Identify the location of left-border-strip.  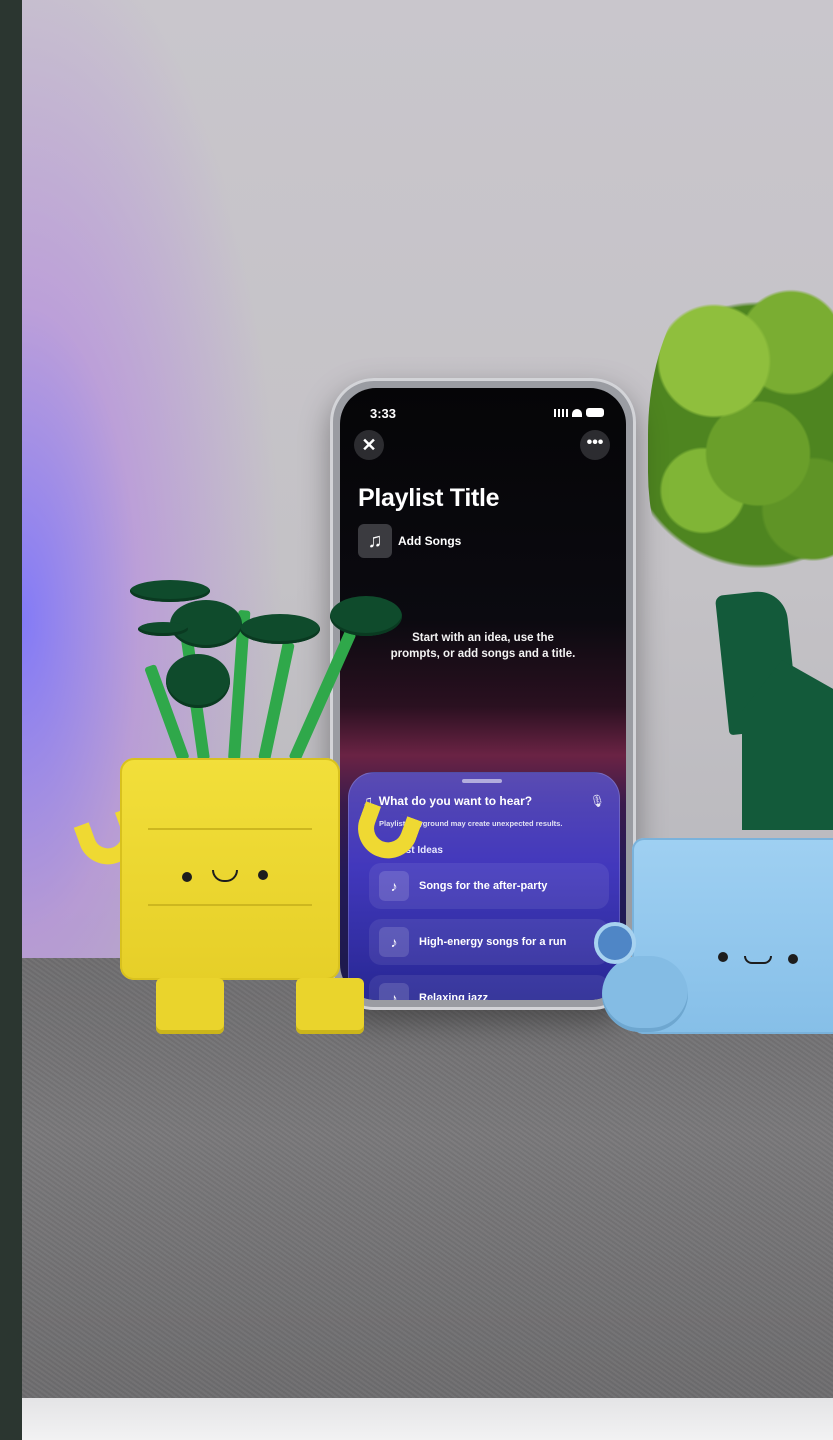
(11, 720).